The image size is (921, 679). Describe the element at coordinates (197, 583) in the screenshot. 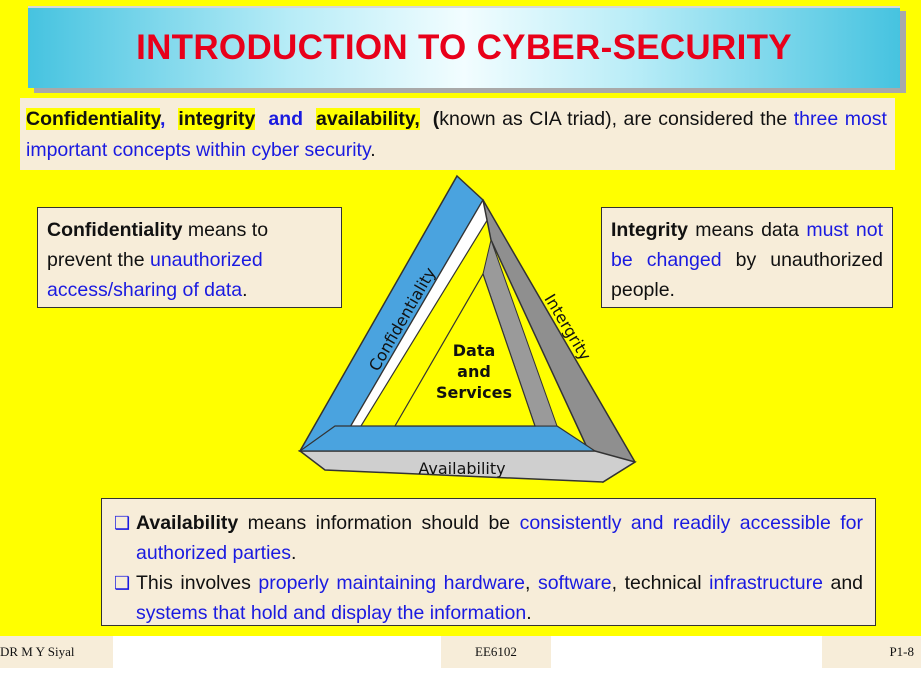

I see `maintenance-text-1: This involves` at that location.